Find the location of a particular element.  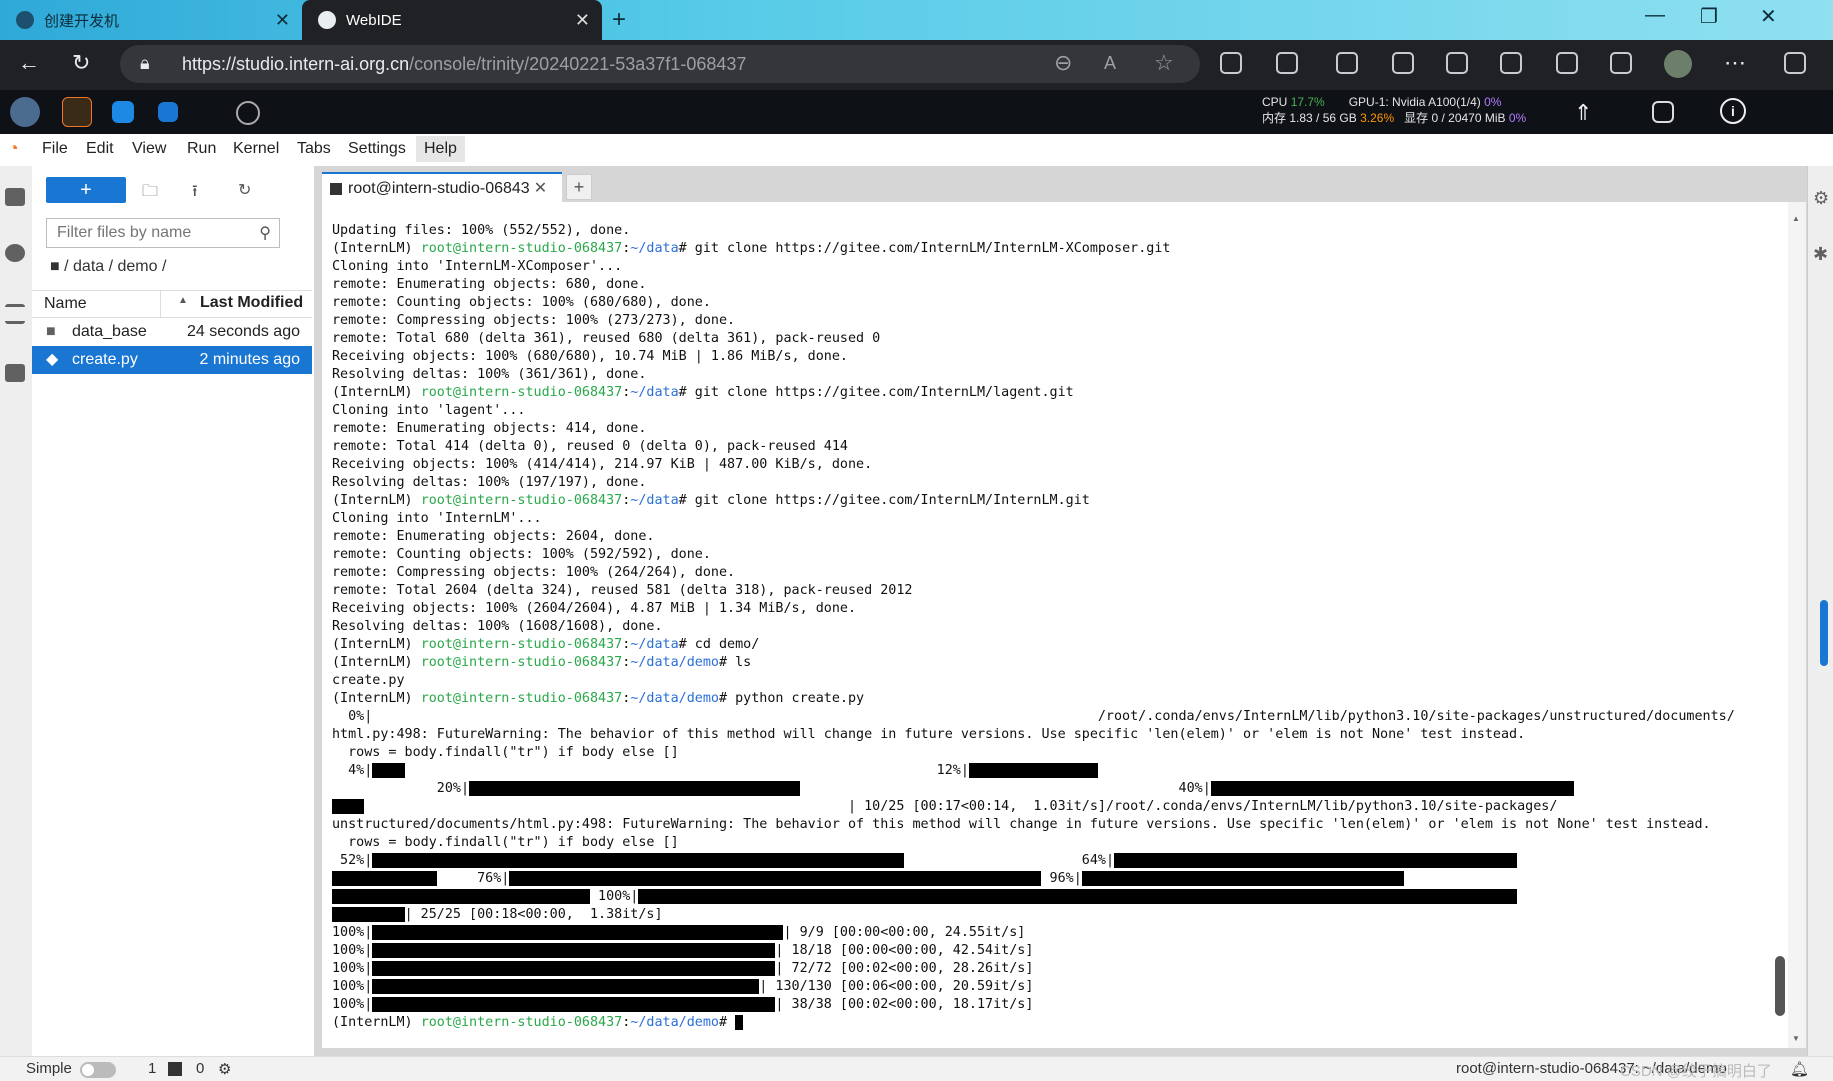

terminal-segment: Resolving deltas: 100% (361/361), done. is located at coordinates (489, 374).